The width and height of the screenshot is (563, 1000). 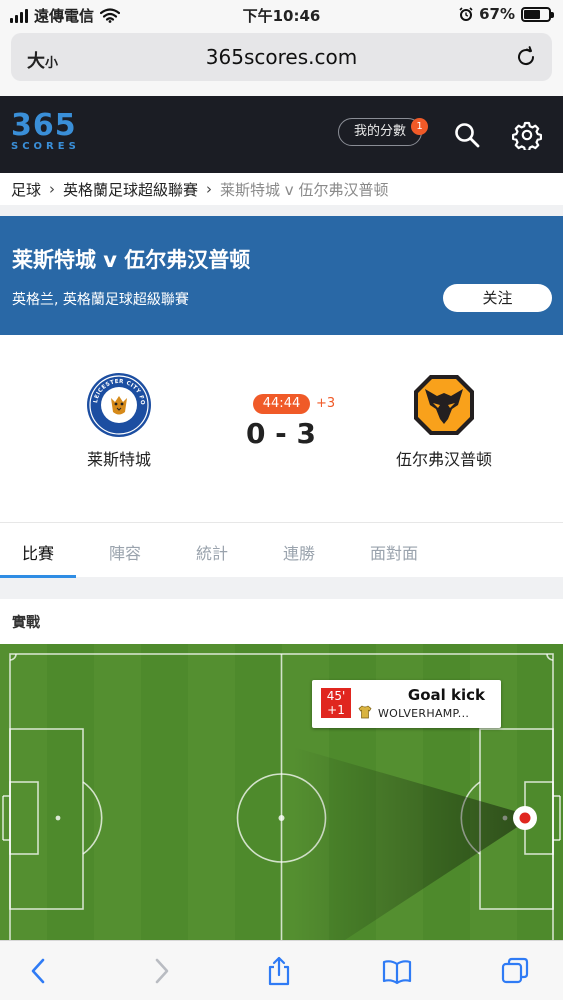 What do you see at coordinates (527, 135) in the screenshot?
I see `gear-icon` at bounding box center [527, 135].